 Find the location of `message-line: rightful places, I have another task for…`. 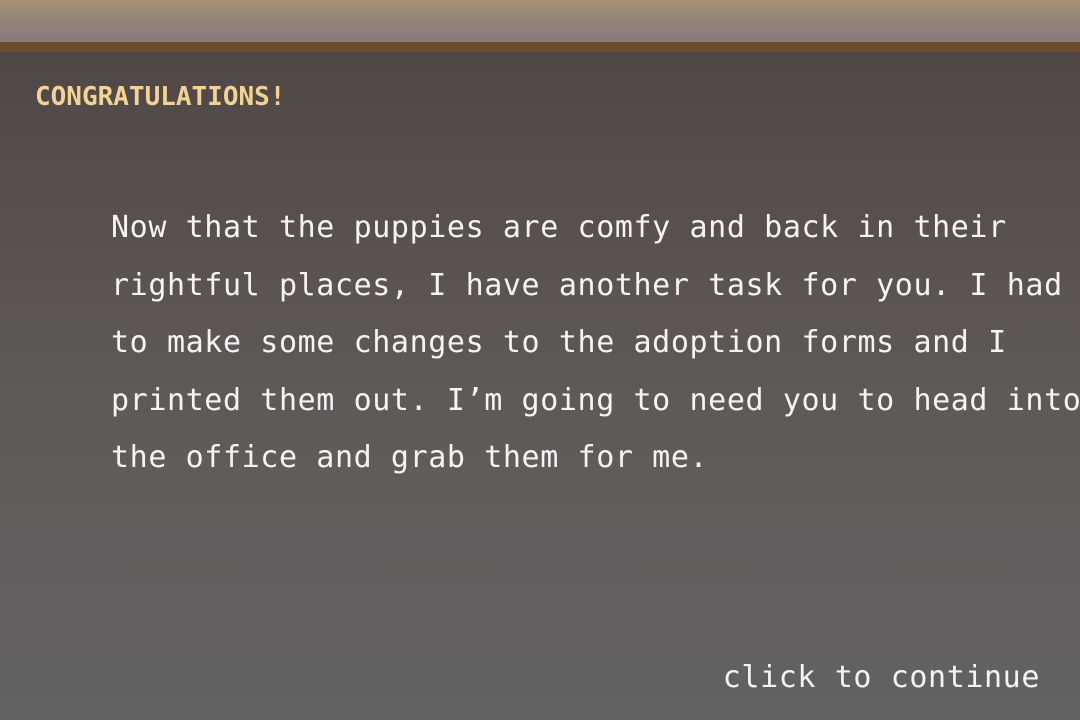

message-line: rightful places, I have another task for… is located at coordinates (587, 285).